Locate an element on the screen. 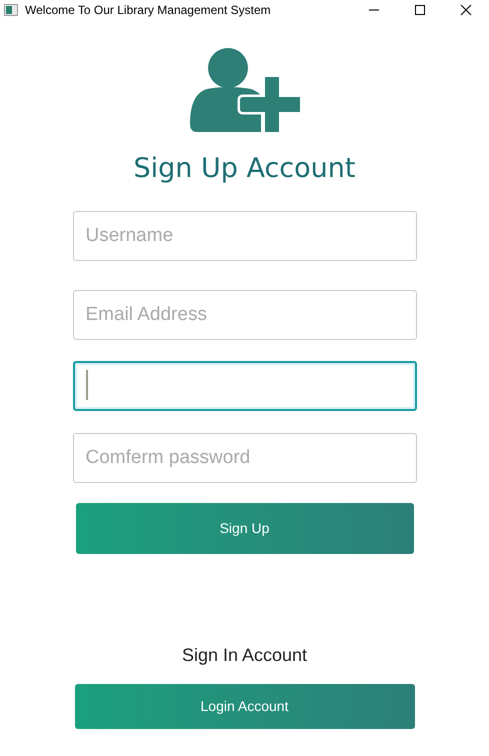  heading: Sign Up Account is located at coordinates (245, 169).